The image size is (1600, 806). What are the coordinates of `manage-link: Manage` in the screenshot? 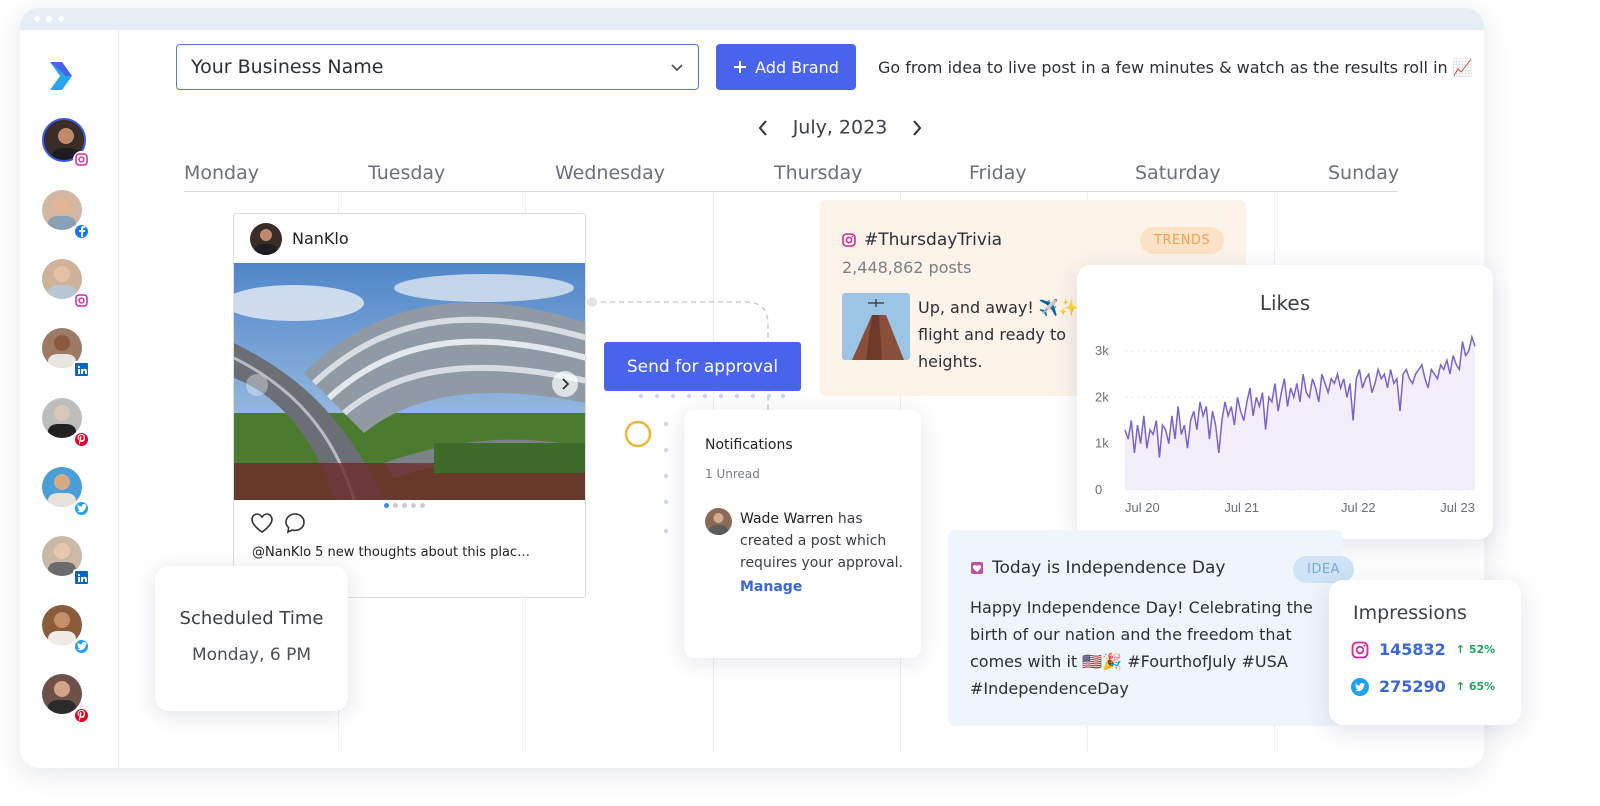 It's located at (771, 587).